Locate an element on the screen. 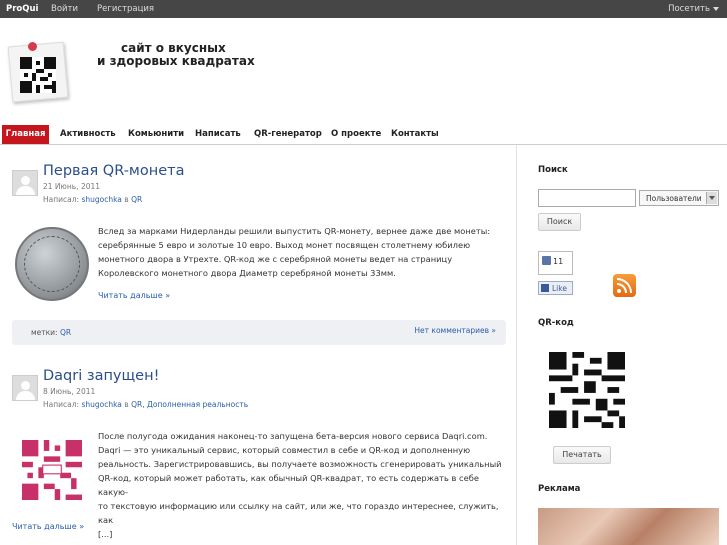 Image resolution: width=727 pixels, height=545 pixels. daqri-qr-image is located at coordinates (52, 470).